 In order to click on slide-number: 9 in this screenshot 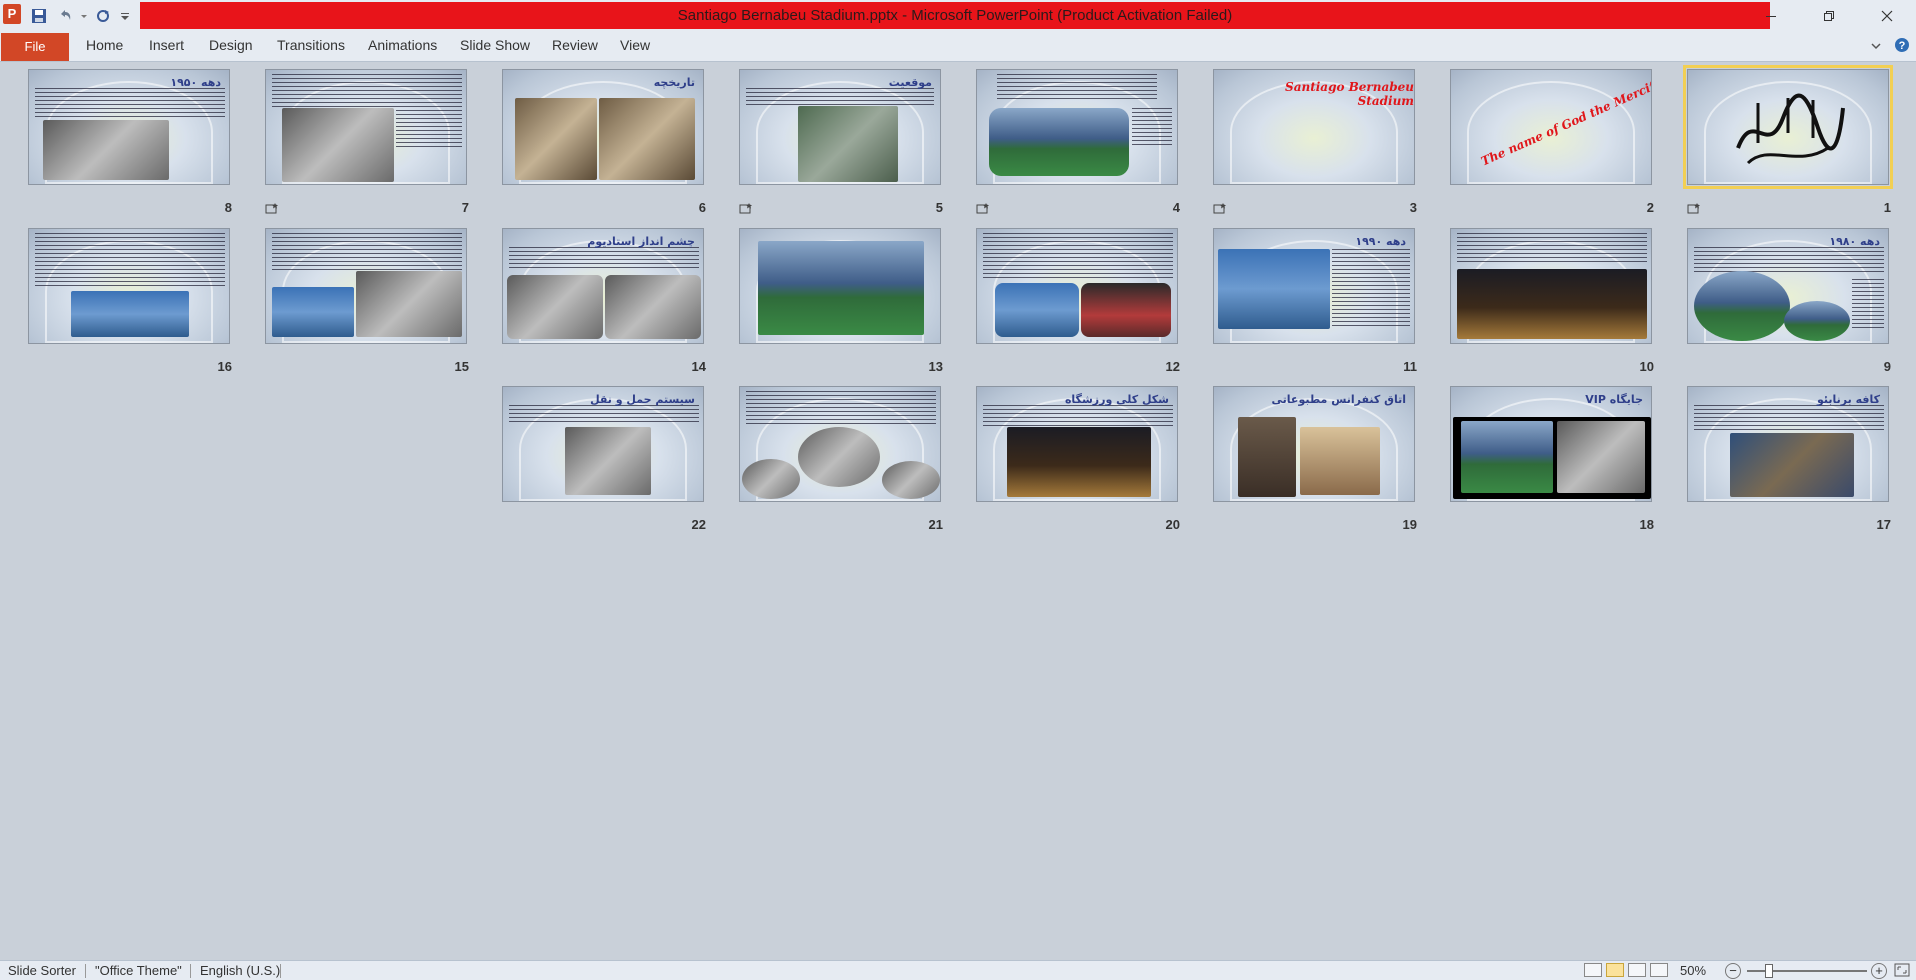, I will do `click(1887, 366)`.